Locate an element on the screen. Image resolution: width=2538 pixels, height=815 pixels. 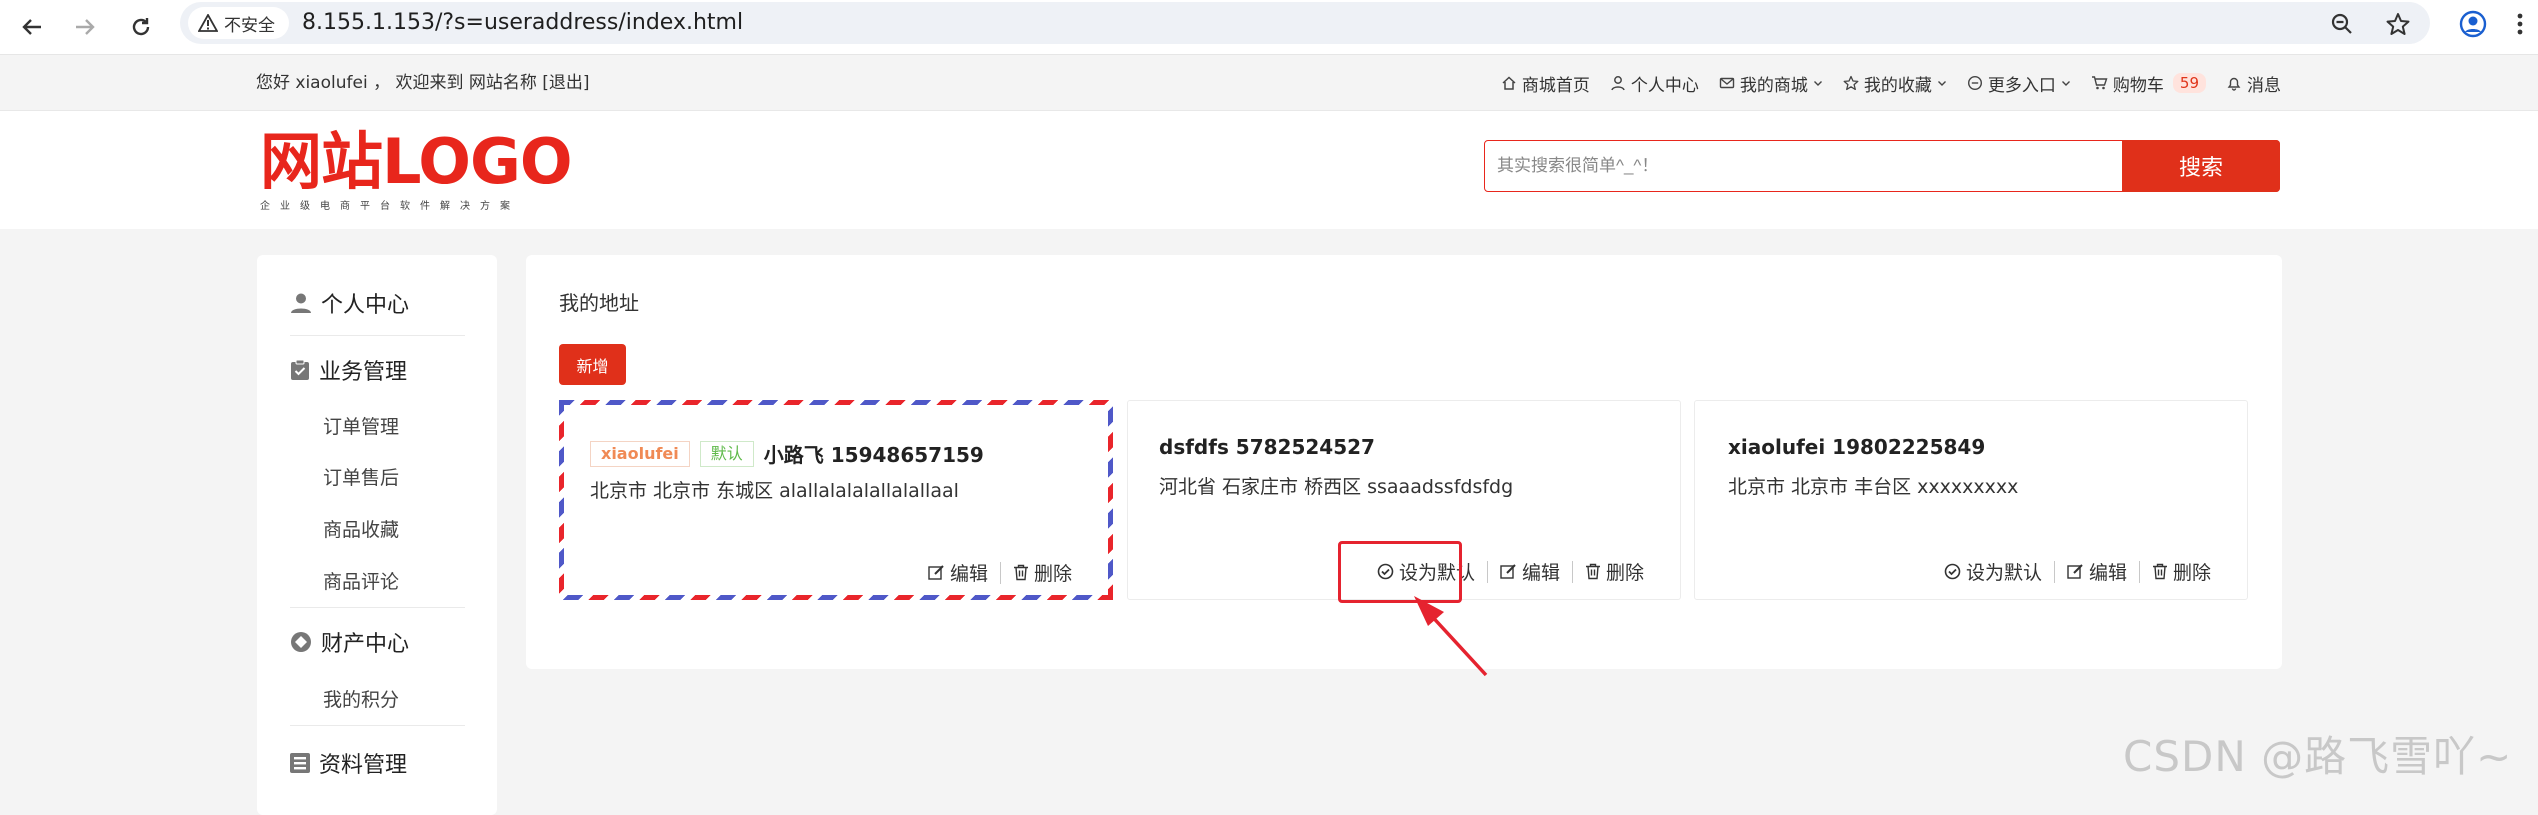
edit-label: 编辑 is located at coordinates (1540, 573).